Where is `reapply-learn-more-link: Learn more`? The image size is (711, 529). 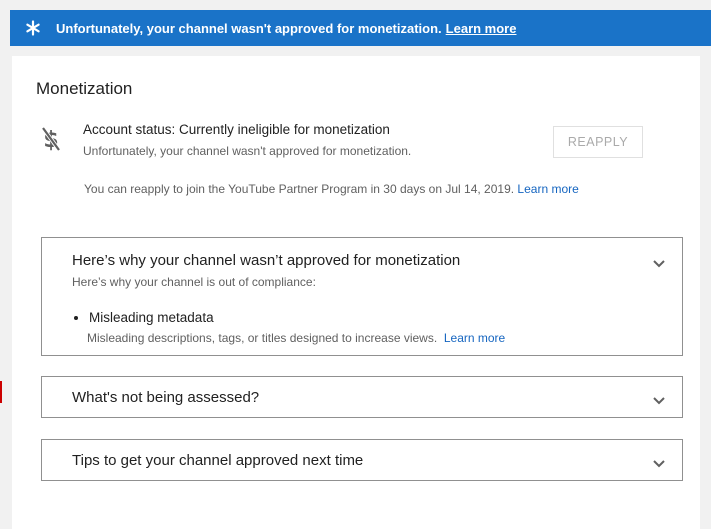
reapply-learn-more-link: Learn more is located at coordinates (547, 189).